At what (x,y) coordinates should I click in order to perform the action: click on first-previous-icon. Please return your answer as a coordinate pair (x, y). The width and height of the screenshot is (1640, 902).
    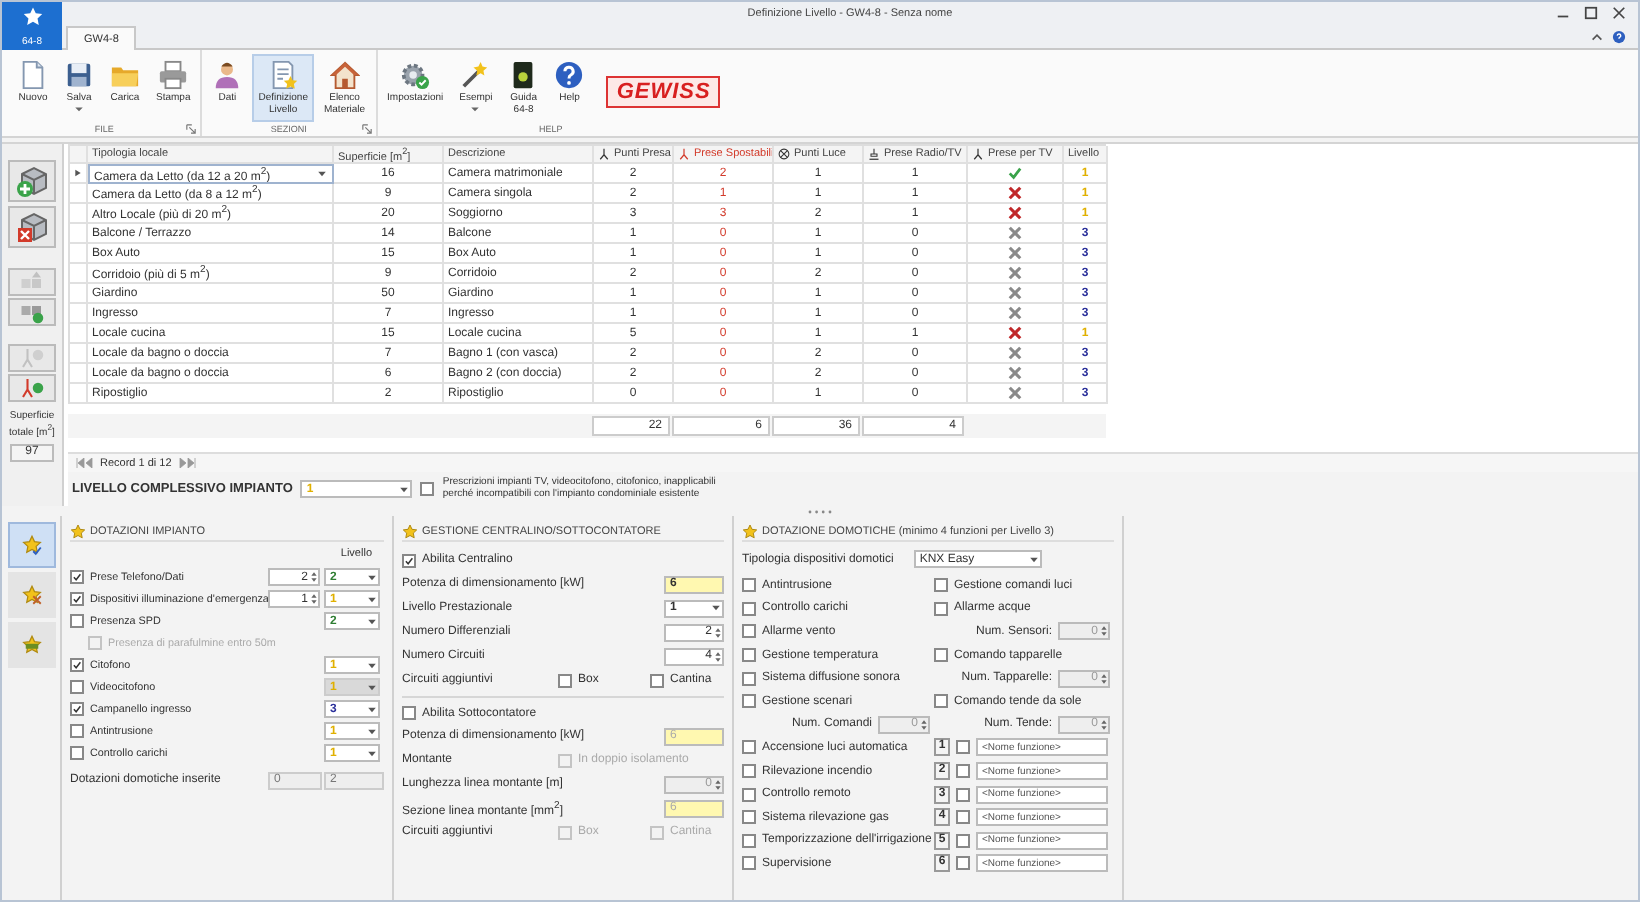
    Looking at the image, I should click on (85, 463).